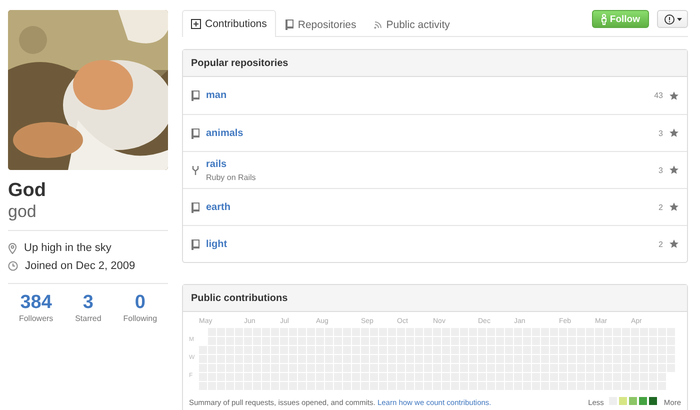 The width and height of the screenshot is (700, 410). I want to click on profile-username: god, so click(23, 212).